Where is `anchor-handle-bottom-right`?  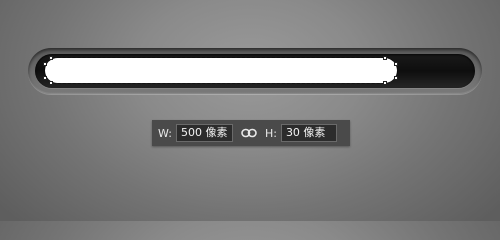 anchor-handle-bottom-right is located at coordinates (385, 83).